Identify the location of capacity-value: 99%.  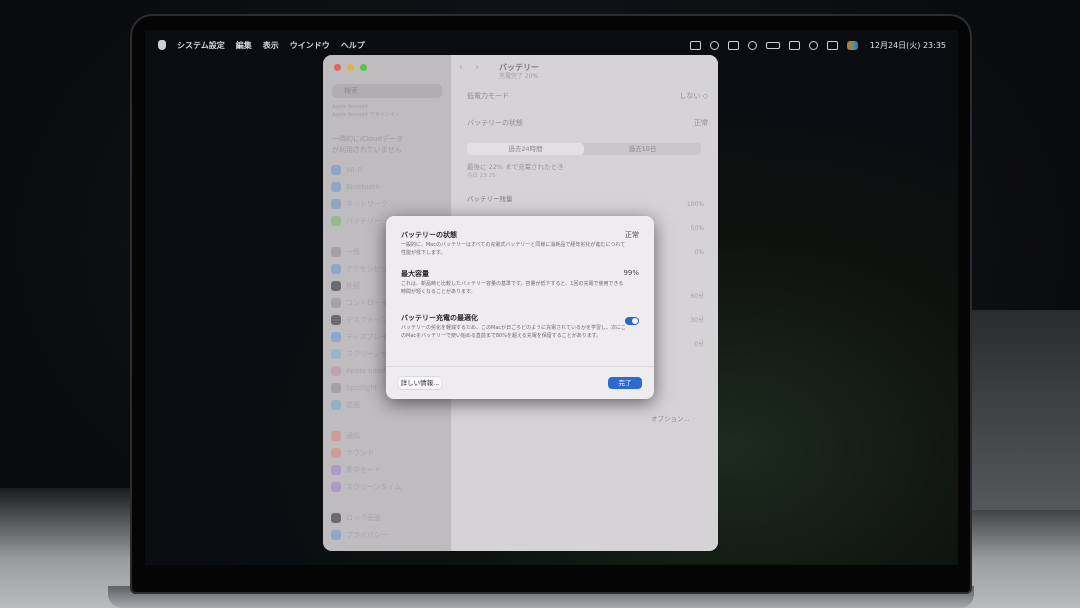
(631, 273).